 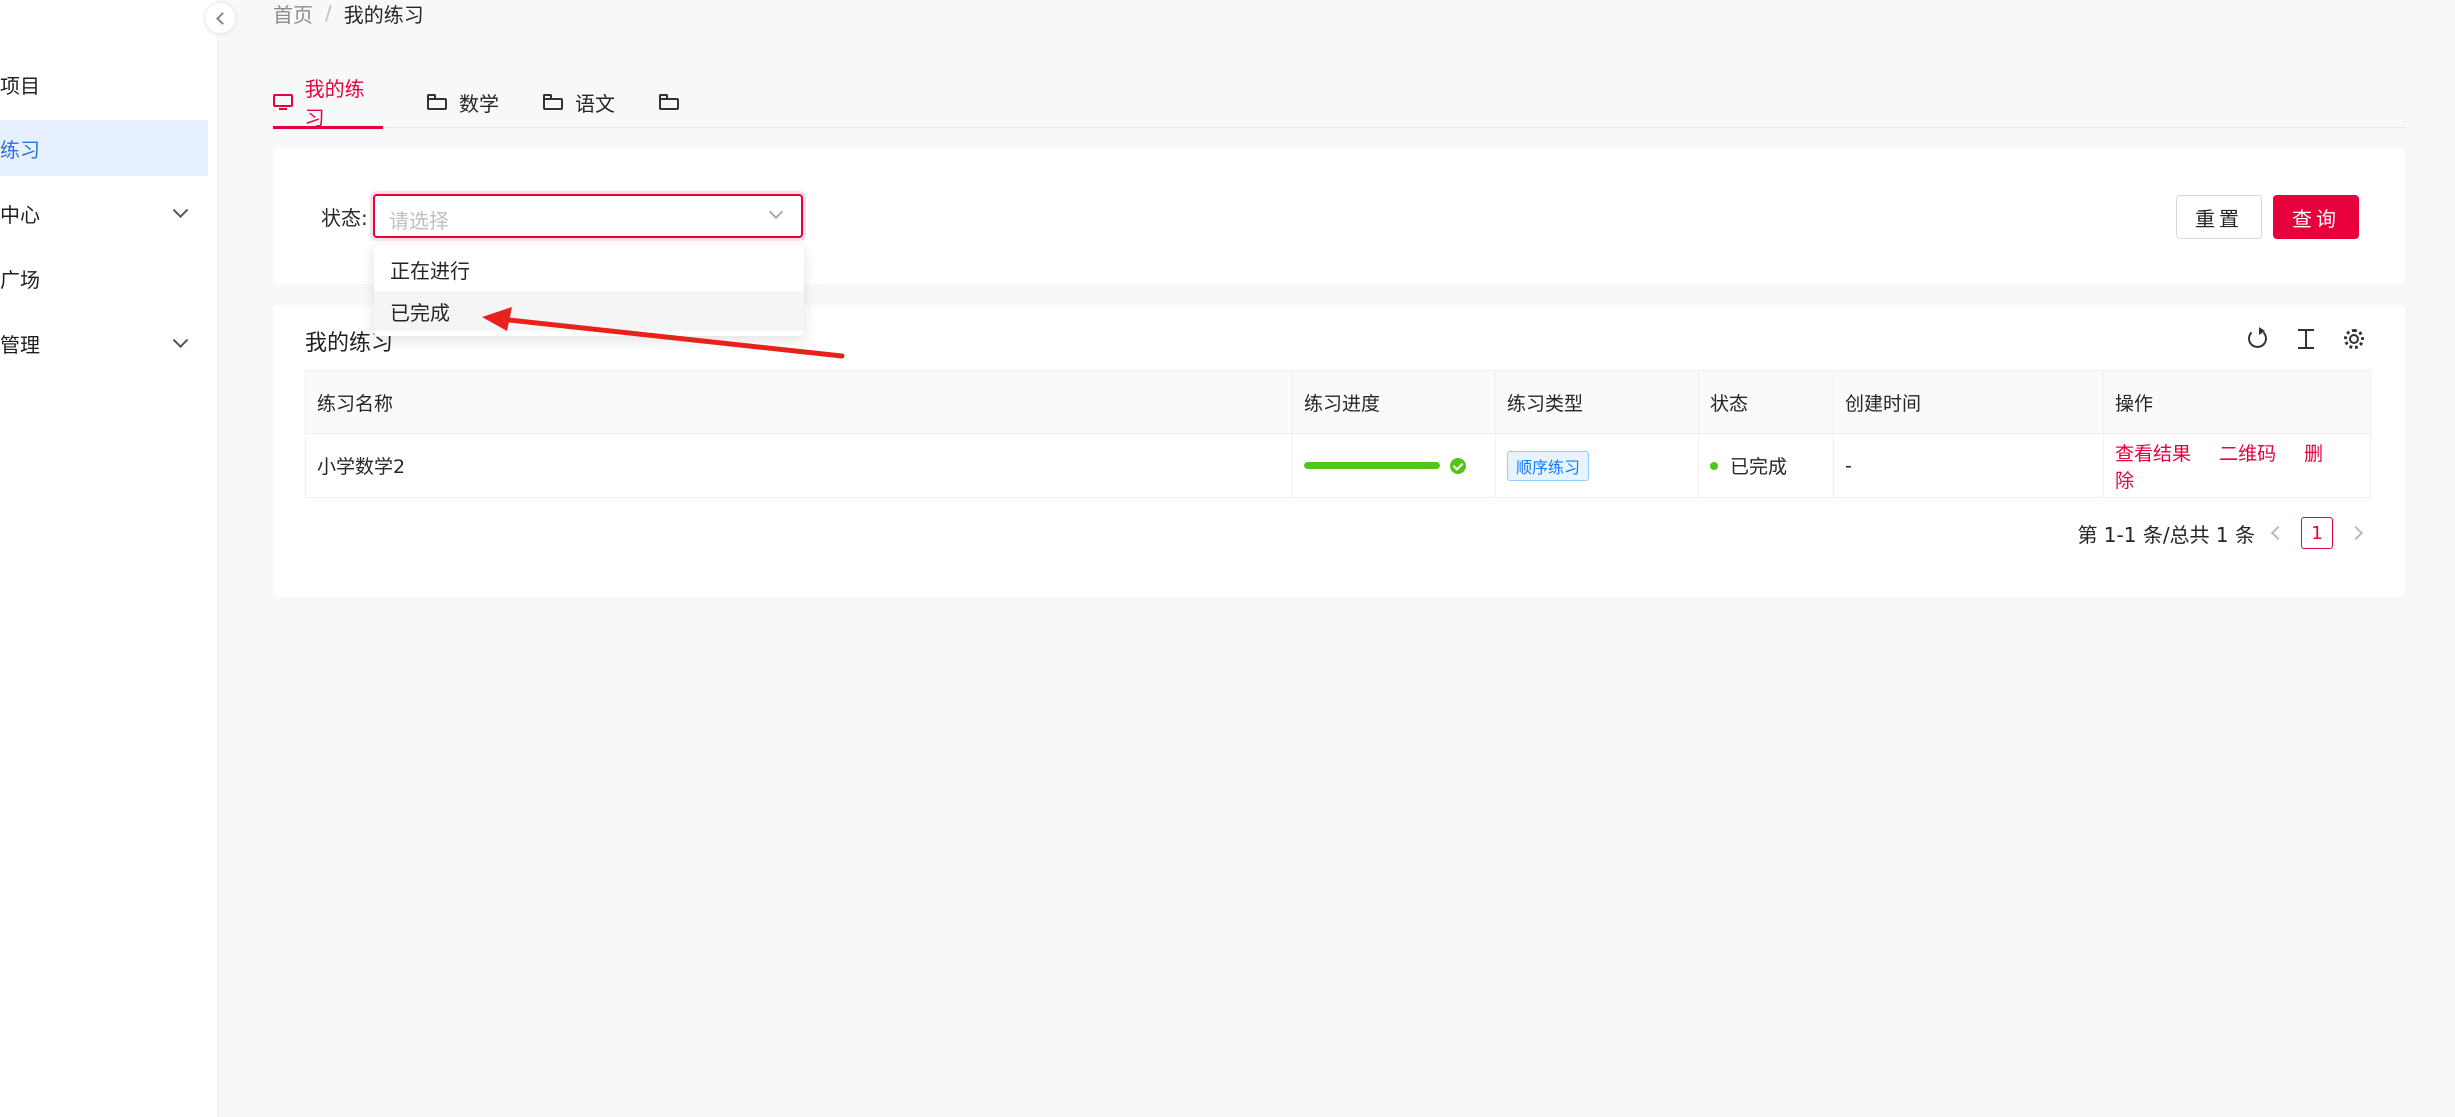 I want to click on tab-math: 数学, so click(x=463, y=102).